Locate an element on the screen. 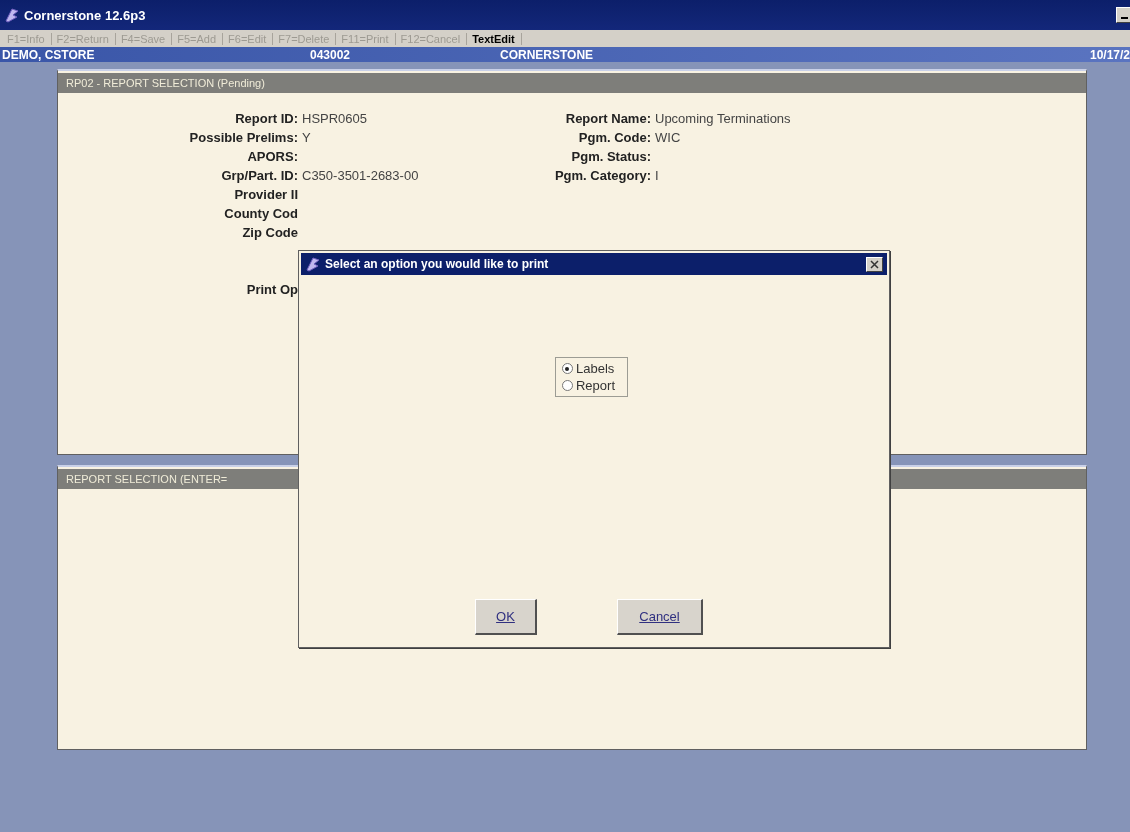 This screenshot has height=832, width=1130. close-icon is located at coordinates (874, 264).